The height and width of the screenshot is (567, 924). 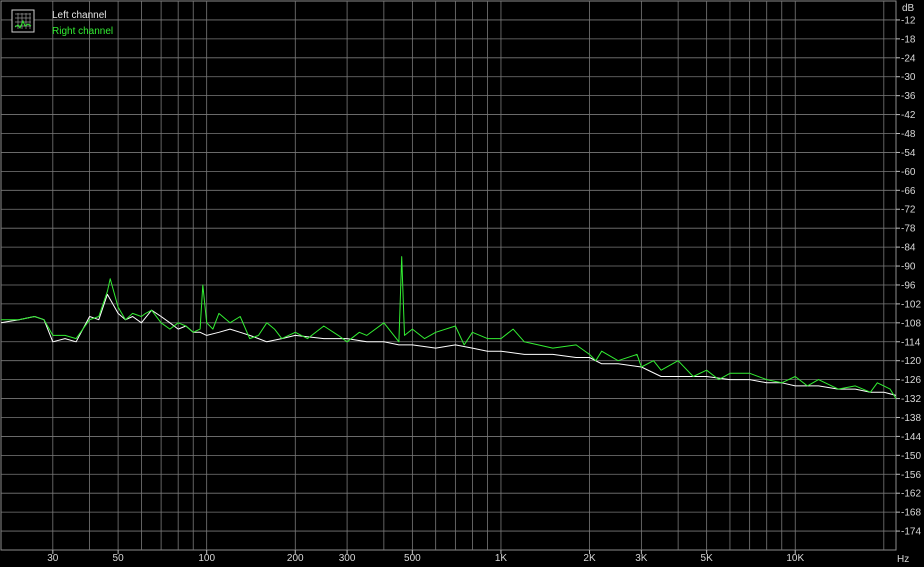 What do you see at coordinates (795, 558) in the screenshot?
I see `x-tick-label: 10K` at bounding box center [795, 558].